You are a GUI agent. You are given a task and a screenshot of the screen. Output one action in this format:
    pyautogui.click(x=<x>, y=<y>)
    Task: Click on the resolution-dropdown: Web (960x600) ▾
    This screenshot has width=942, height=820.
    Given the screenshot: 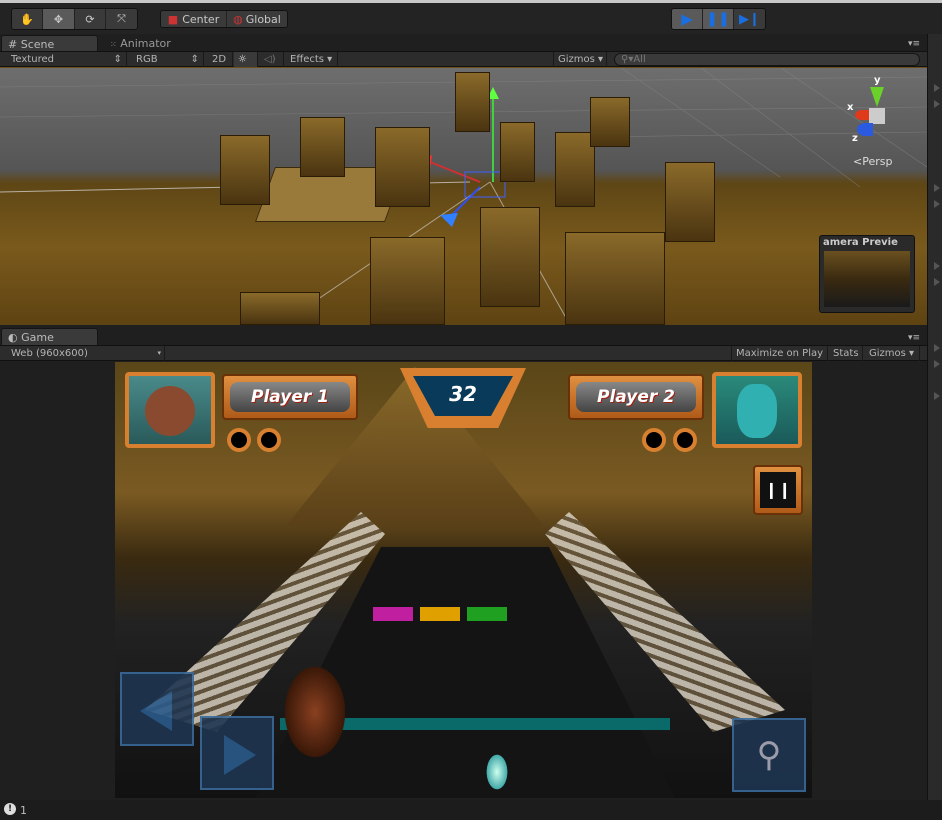 What is the action you would take?
    pyautogui.click(x=86, y=353)
    